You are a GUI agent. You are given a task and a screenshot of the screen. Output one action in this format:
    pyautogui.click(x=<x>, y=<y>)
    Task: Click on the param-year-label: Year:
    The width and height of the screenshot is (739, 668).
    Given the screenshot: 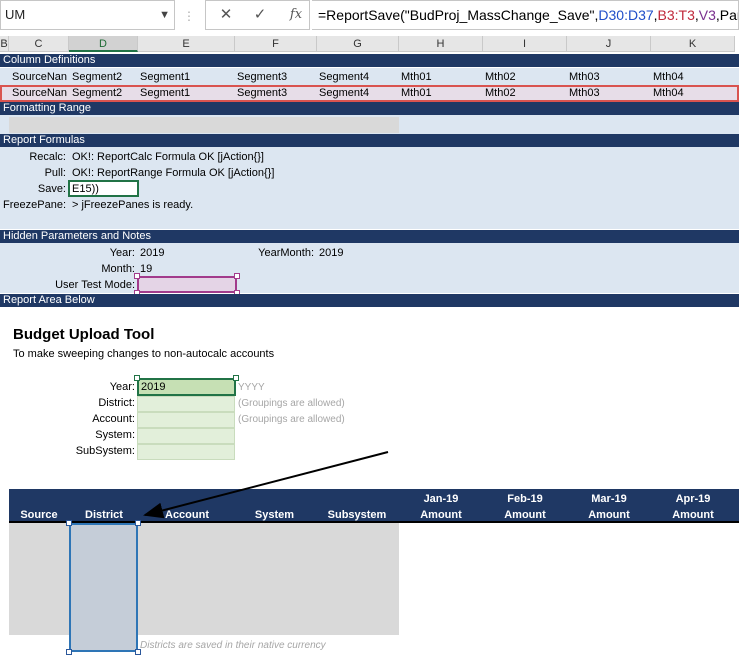 What is the action you would take?
    pyautogui.click(x=122, y=253)
    